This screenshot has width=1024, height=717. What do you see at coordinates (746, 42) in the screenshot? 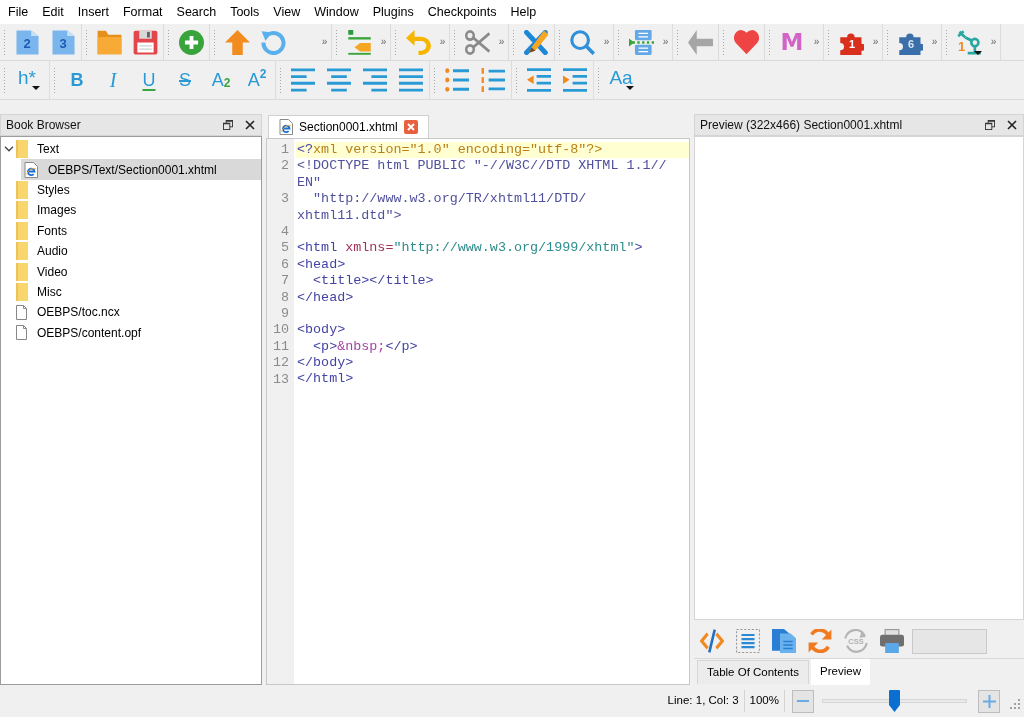
I see `heart-icon` at bounding box center [746, 42].